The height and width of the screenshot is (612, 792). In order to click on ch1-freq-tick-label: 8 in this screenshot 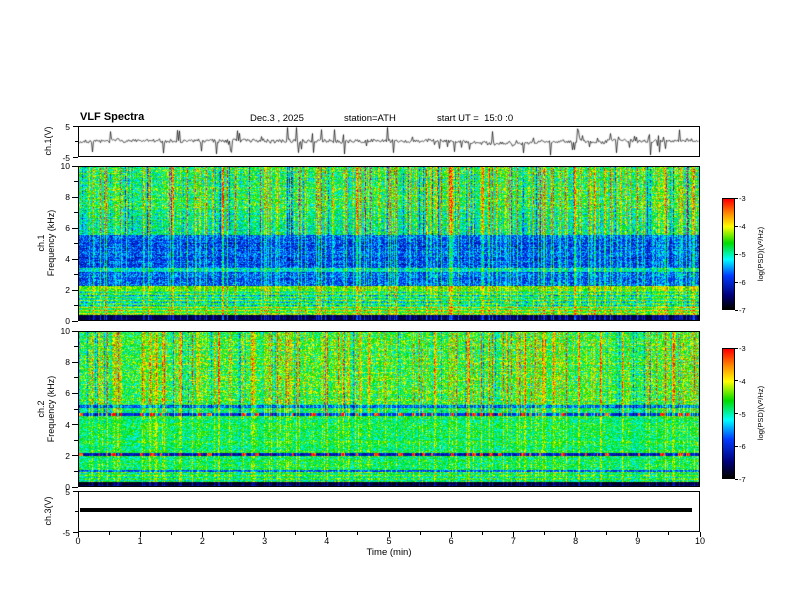, I will do `click(67, 197)`.